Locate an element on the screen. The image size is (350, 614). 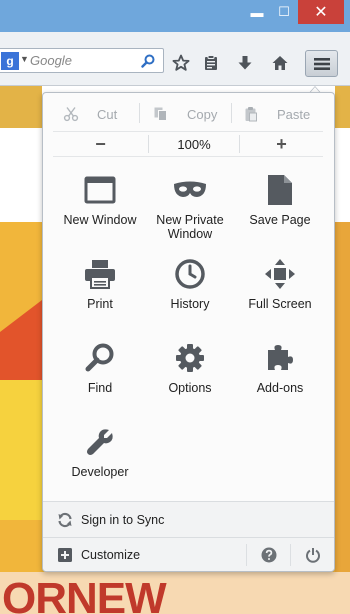
reading-list-icon is located at coordinates (211, 63).